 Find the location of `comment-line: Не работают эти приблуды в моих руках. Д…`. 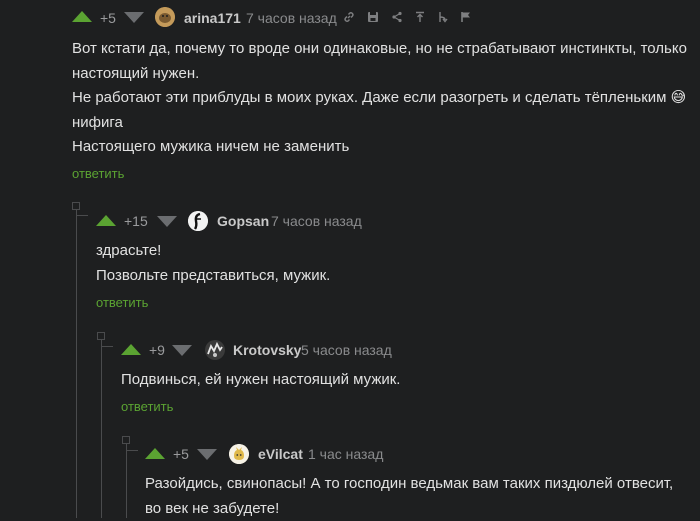

comment-line: Не работают эти приблуды в моих руках. Д… is located at coordinates (382, 98).